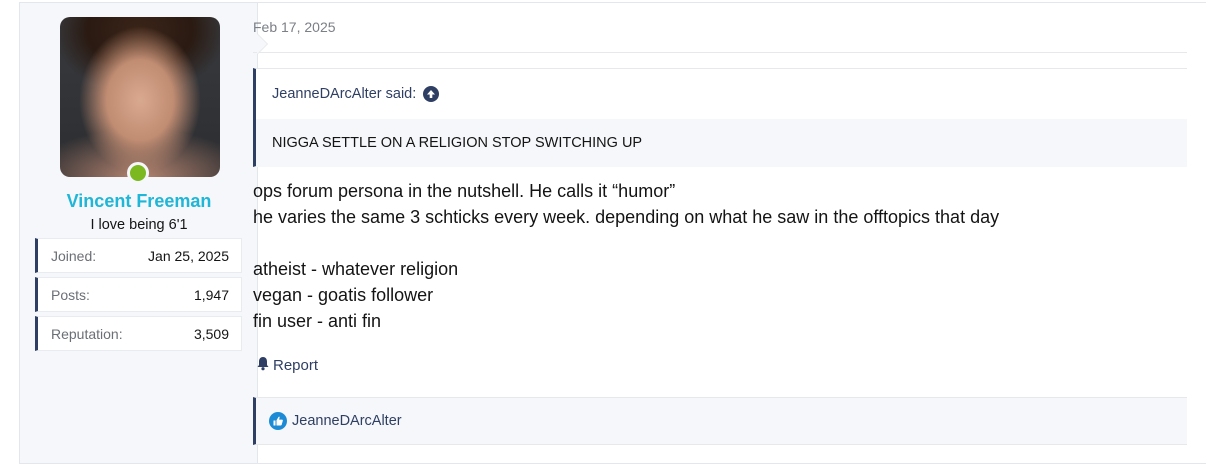 The height and width of the screenshot is (472, 1206). Describe the element at coordinates (70, 294) in the screenshot. I see `stat-label: Posts:` at that location.